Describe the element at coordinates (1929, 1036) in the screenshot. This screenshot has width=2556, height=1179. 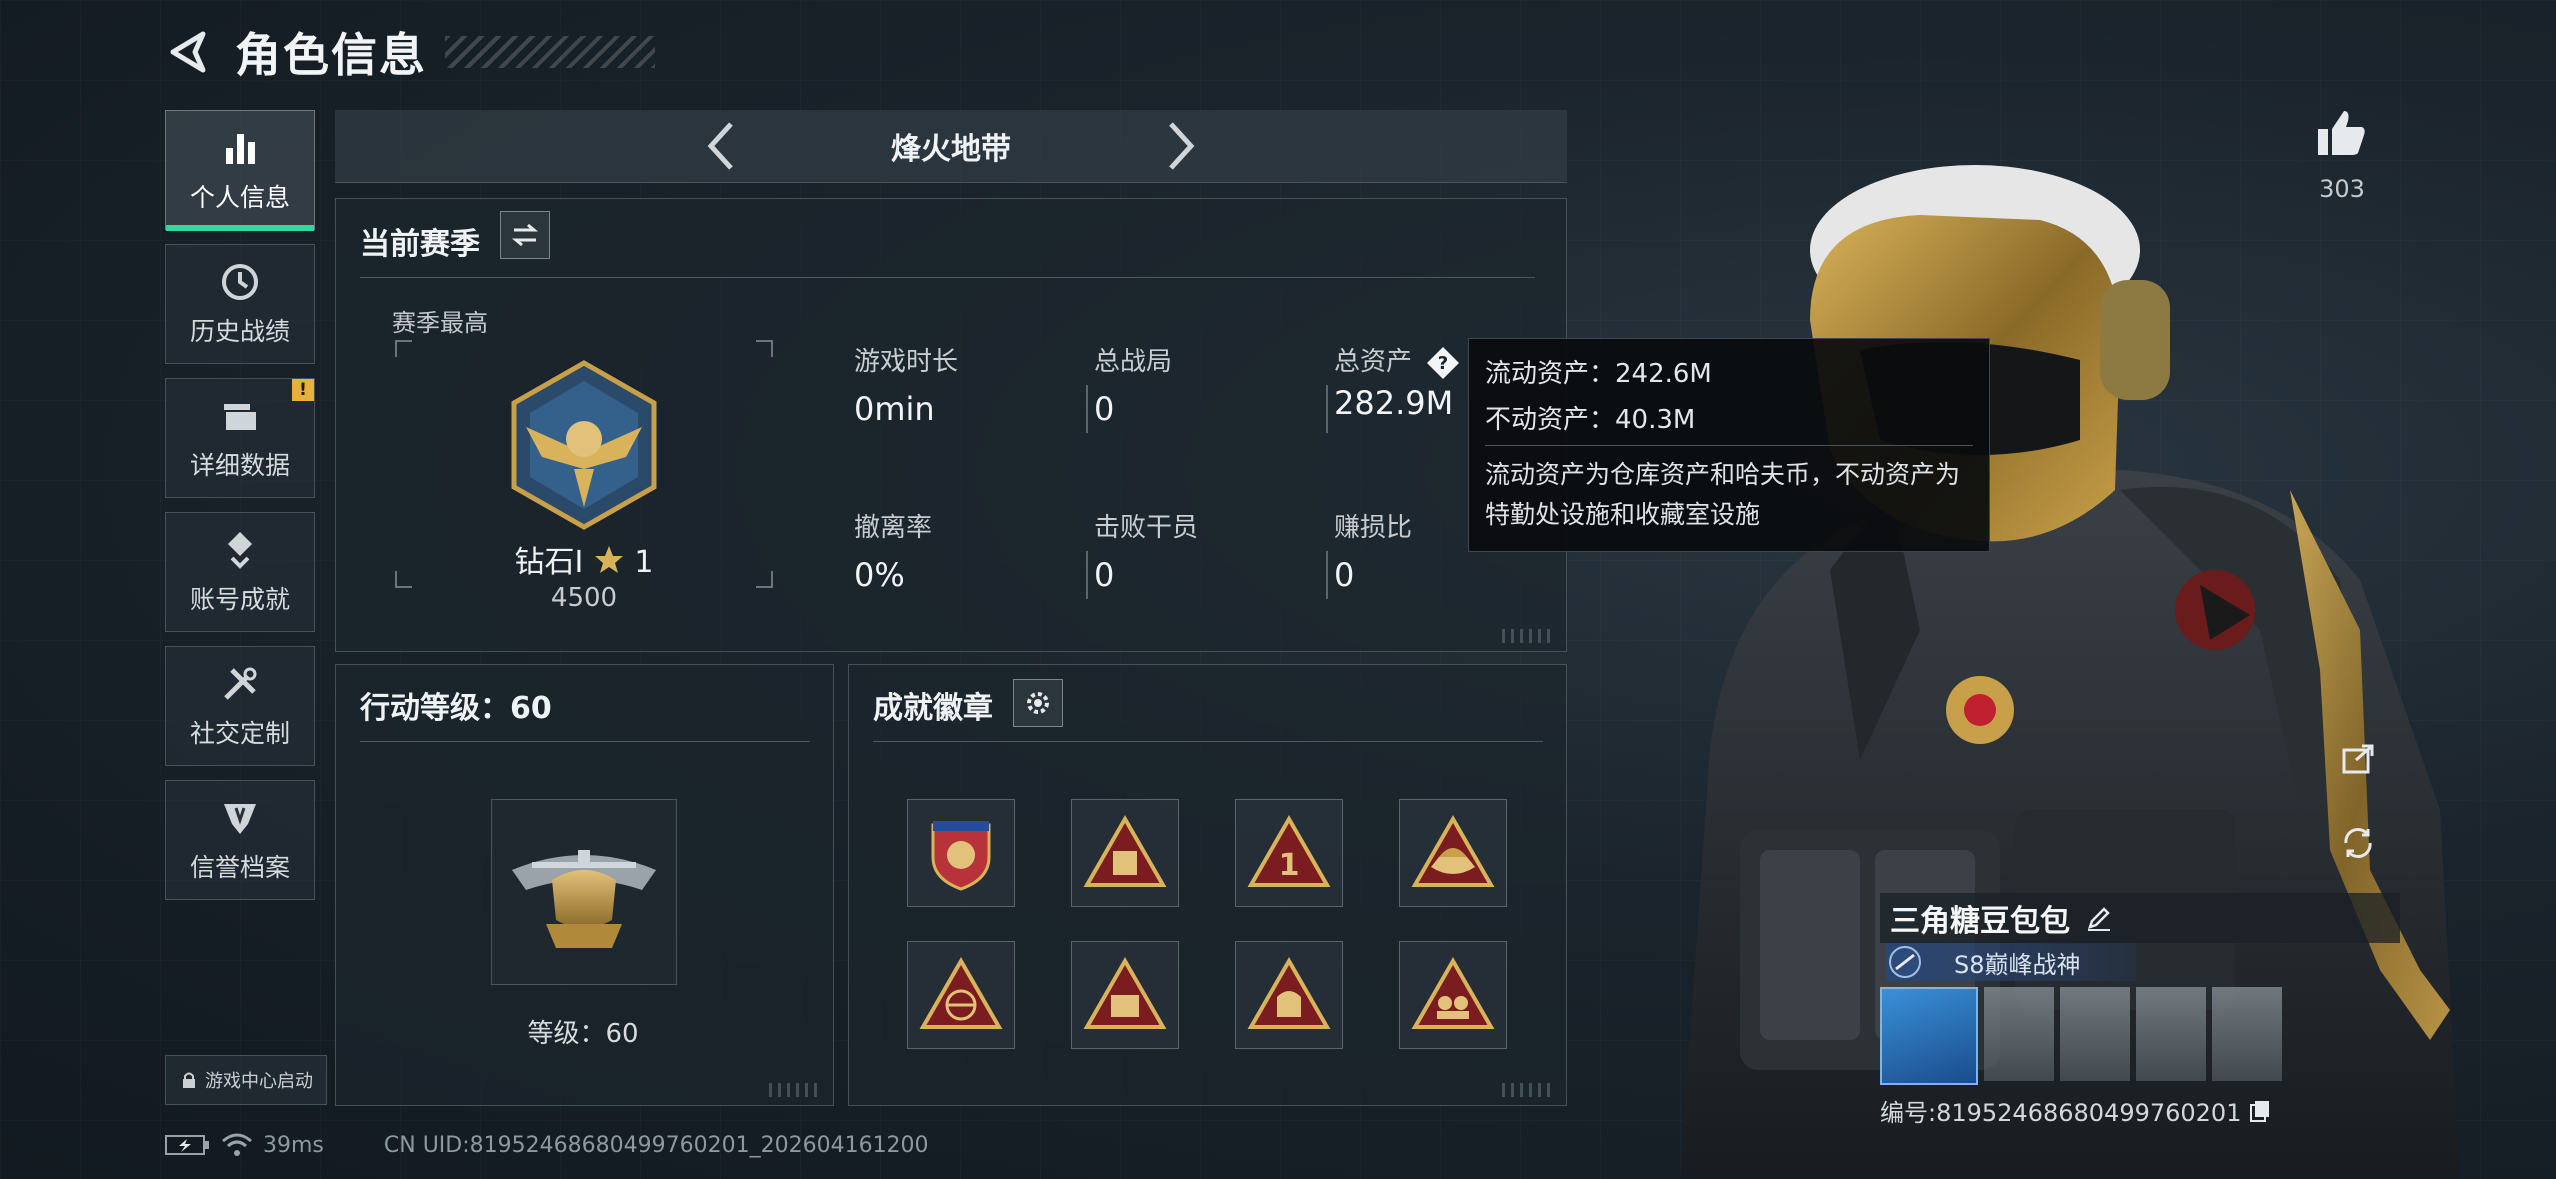
I see `card-thumbnail` at that location.